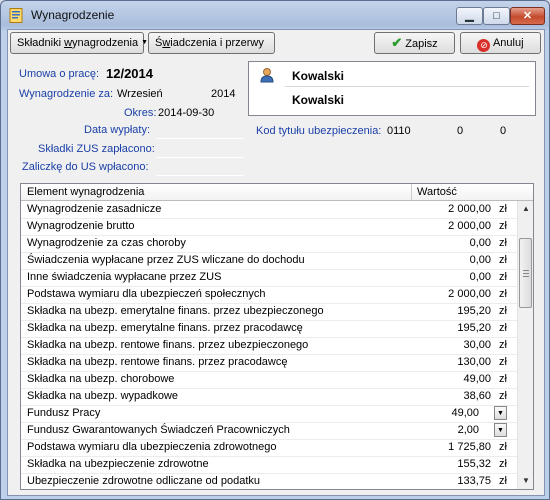  Describe the element at coordinates (269, 210) in the screenshot. I see `table-row: Wynagrodzenie zasadnicze 2 000,00 zł` at that location.